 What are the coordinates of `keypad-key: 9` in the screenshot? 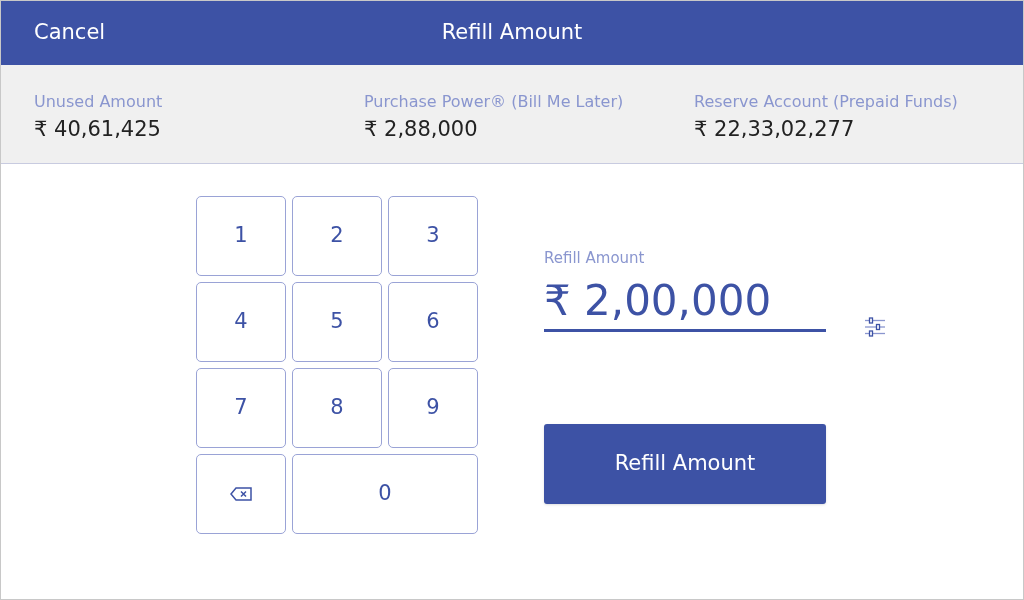 It's located at (433, 408).